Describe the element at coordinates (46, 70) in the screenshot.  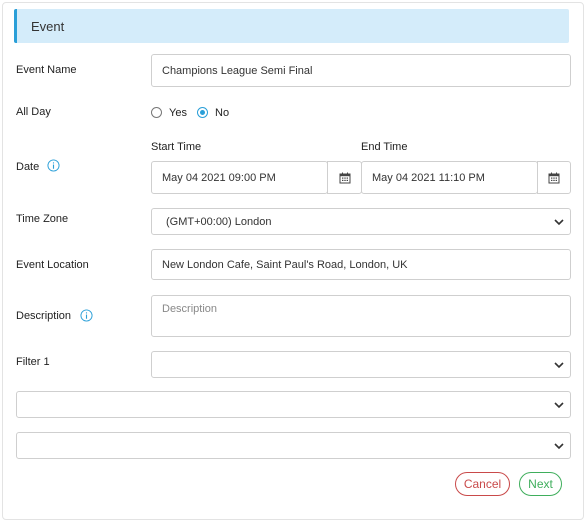
I see `event-name-label: Event Name` at that location.